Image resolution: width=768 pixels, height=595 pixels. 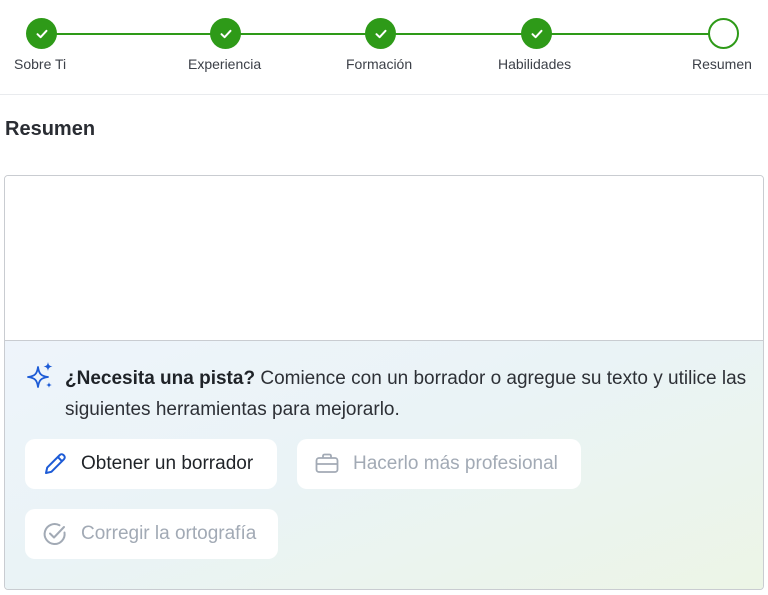 I want to click on make-professional-button: Hacerlo más profesional, so click(x=439, y=464).